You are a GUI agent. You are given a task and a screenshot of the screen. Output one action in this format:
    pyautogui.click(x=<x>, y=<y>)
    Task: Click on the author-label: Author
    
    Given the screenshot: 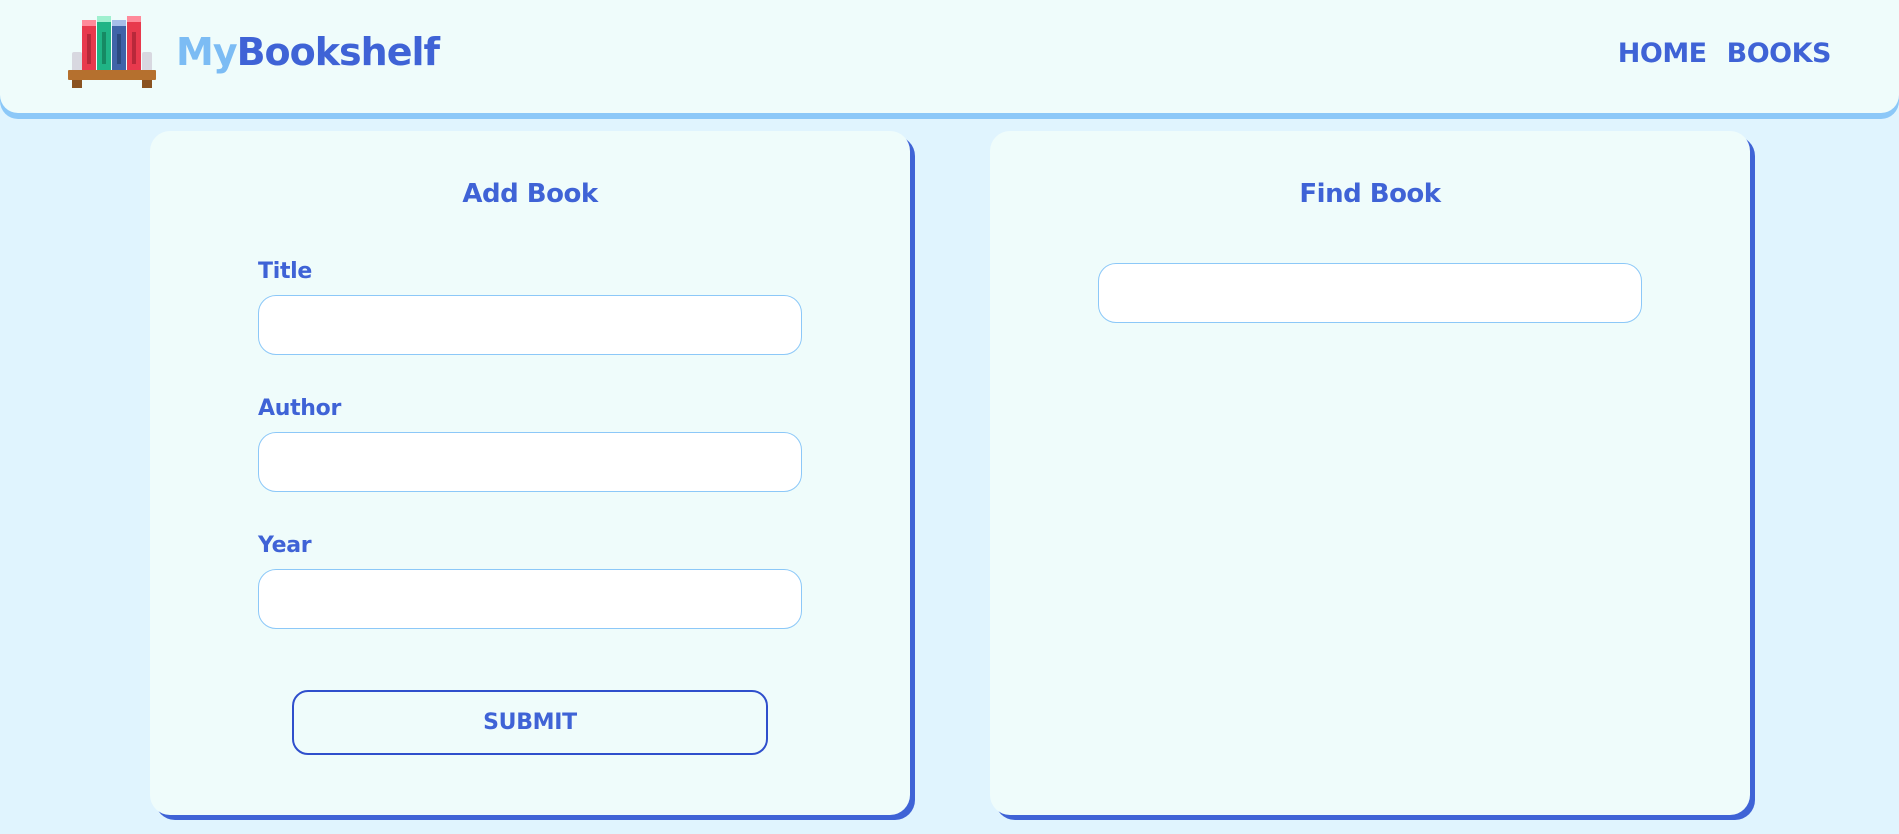 What is the action you would take?
    pyautogui.click(x=300, y=408)
    